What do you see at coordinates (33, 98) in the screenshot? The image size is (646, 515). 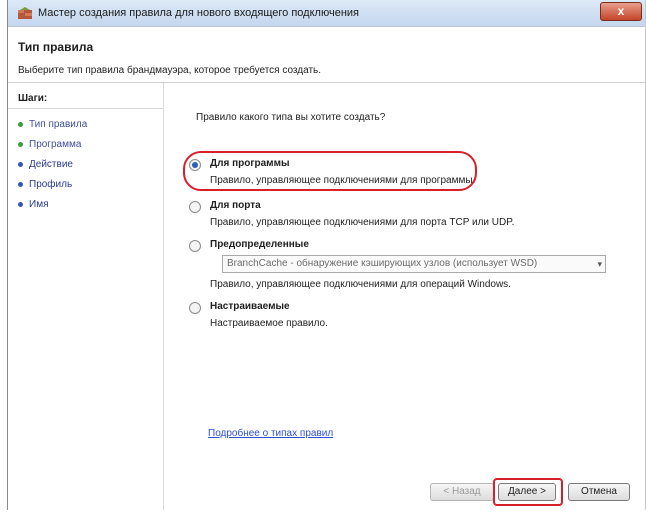 I see `steps-title: Шаги:` at bounding box center [33, 98].